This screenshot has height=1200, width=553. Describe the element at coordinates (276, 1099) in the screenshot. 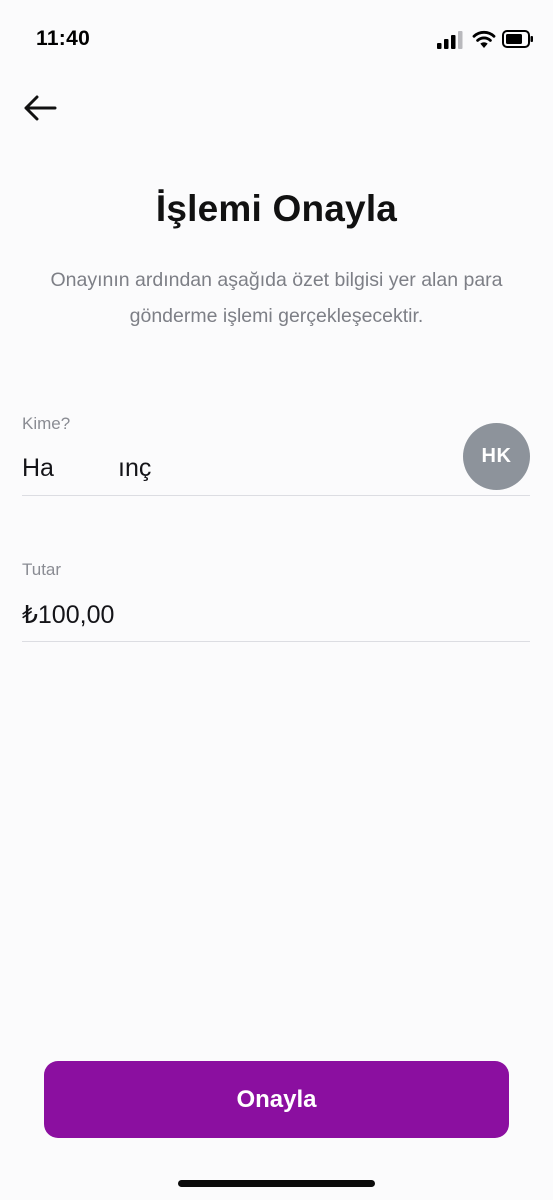

I see `confirm-button: Onayla` at that location.